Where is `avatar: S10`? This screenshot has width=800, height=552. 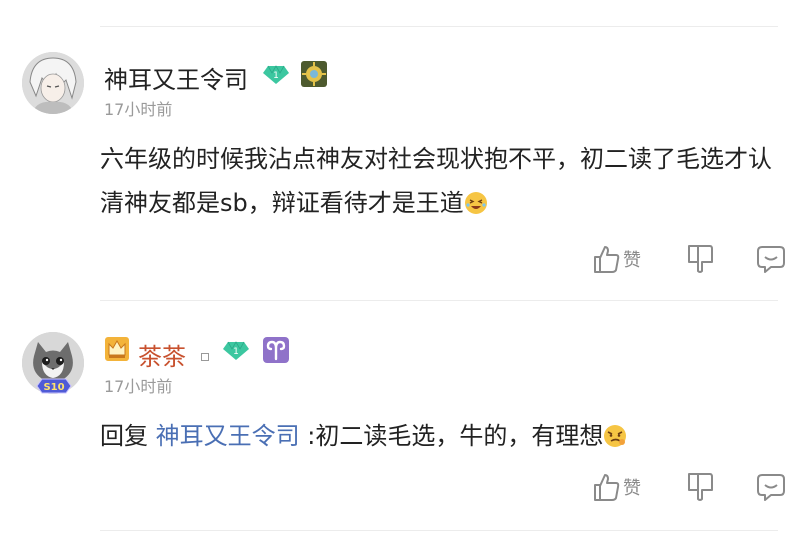
avatar: S10 is located at coordinates (53, 363).